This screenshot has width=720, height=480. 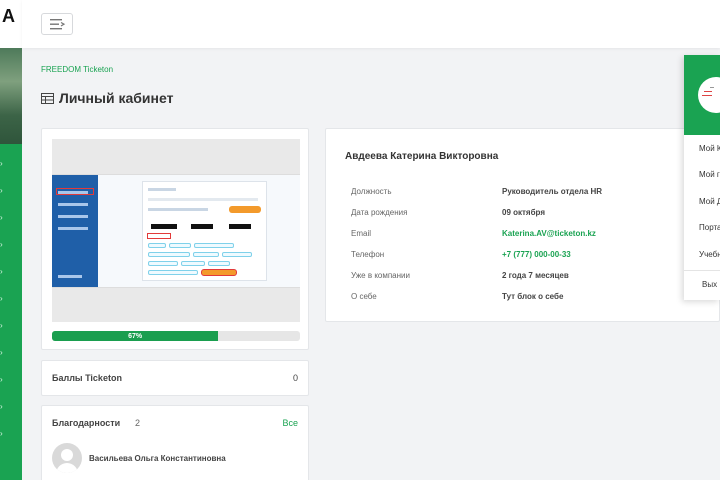 What do you see at coordinates (709, 254) in the screenshot?
I see `dropdown-item: Учебн` at bounding box center [709, 254].